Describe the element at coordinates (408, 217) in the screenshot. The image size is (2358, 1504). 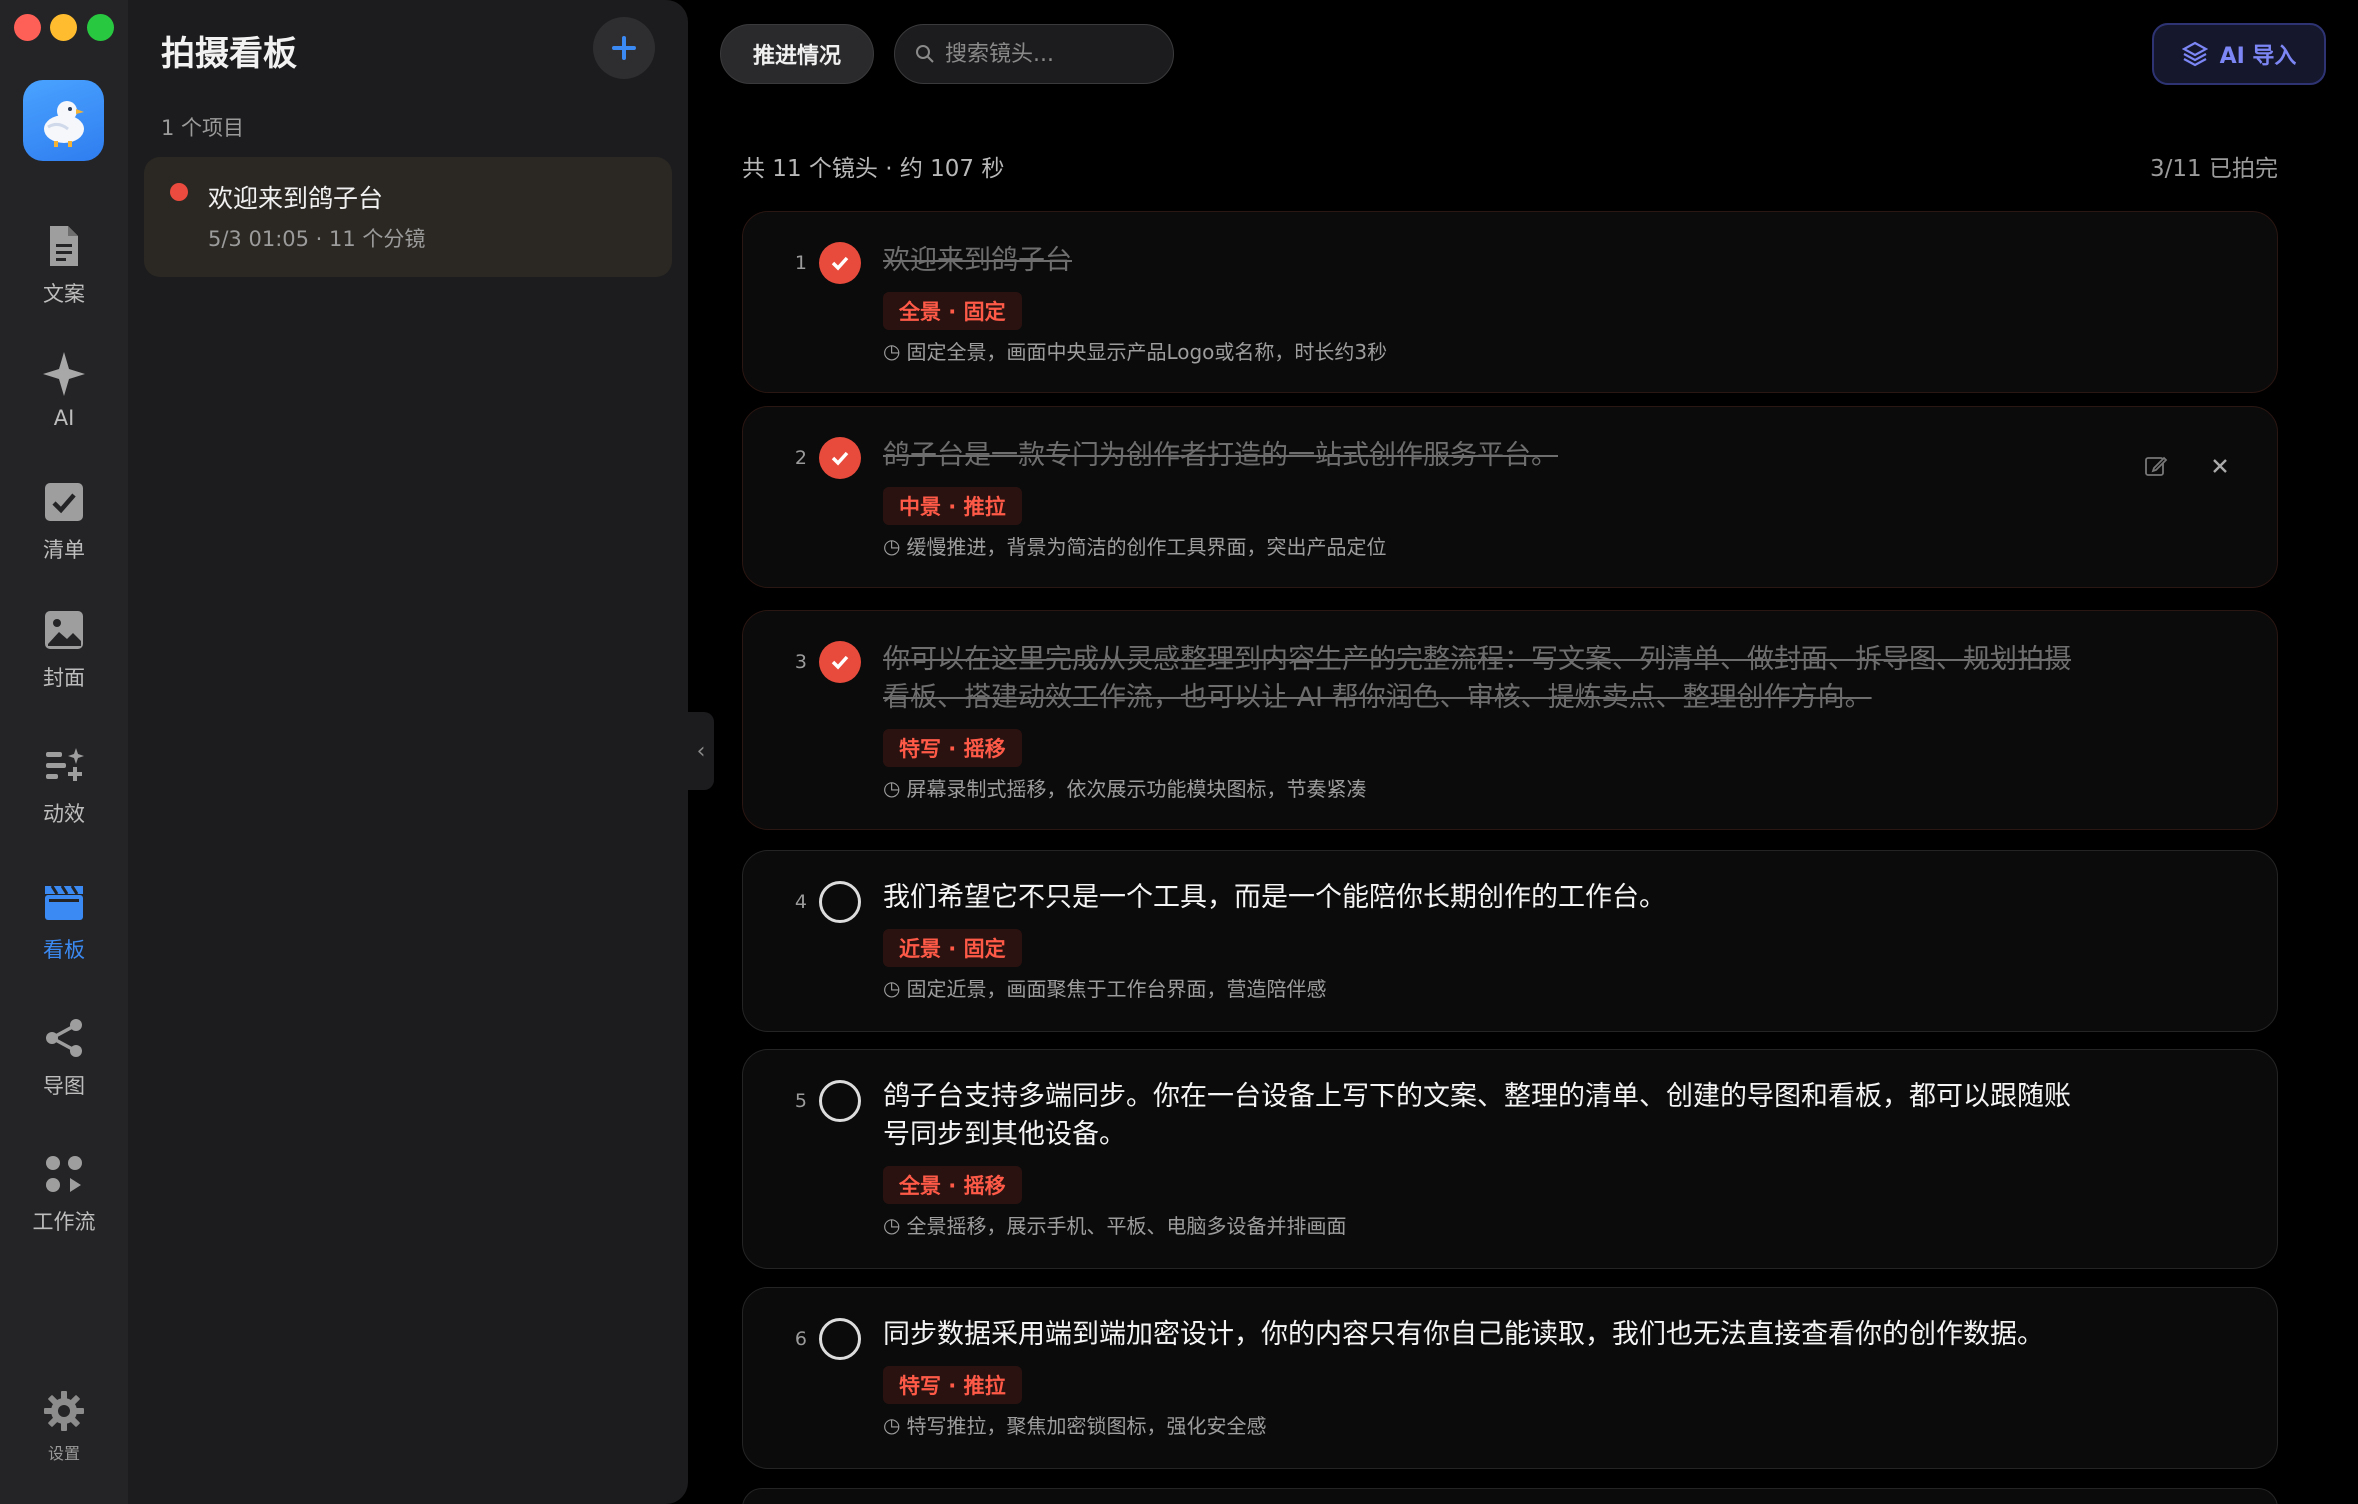
I see `project-card: 欢迎来到鸽子台 5/3 01:05 · 11 个分镜` at that location.